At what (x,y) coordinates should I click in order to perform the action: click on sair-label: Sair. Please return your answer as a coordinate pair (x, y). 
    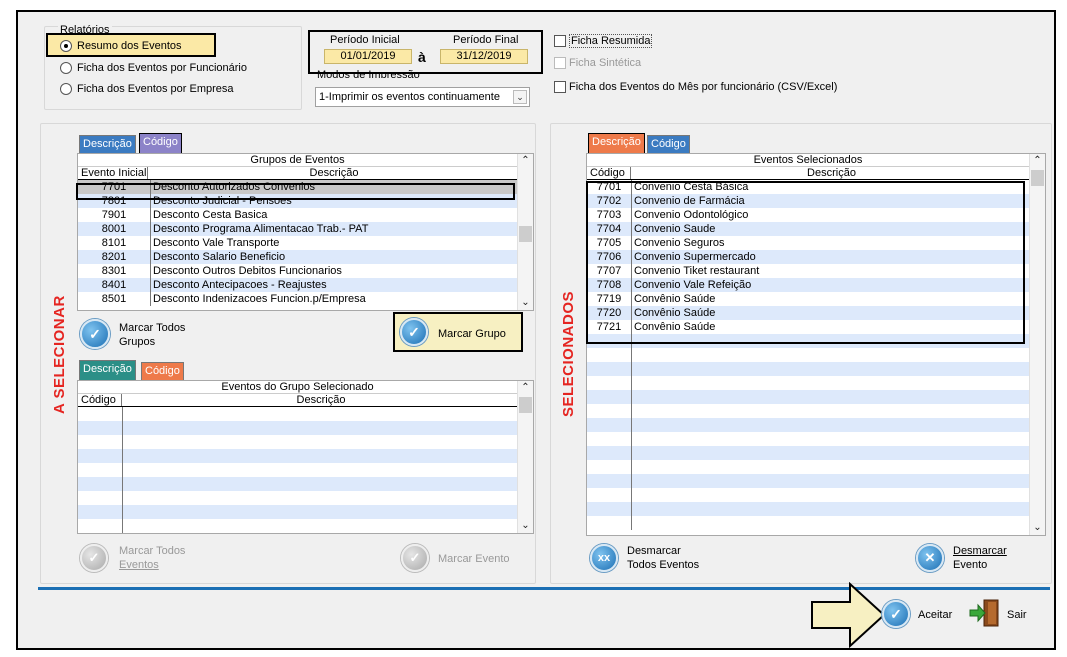
    Looking at the image, I should click on (1017, 615).